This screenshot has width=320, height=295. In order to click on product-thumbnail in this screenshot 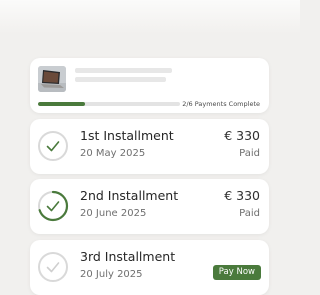, I will do `click(52, 79)`.